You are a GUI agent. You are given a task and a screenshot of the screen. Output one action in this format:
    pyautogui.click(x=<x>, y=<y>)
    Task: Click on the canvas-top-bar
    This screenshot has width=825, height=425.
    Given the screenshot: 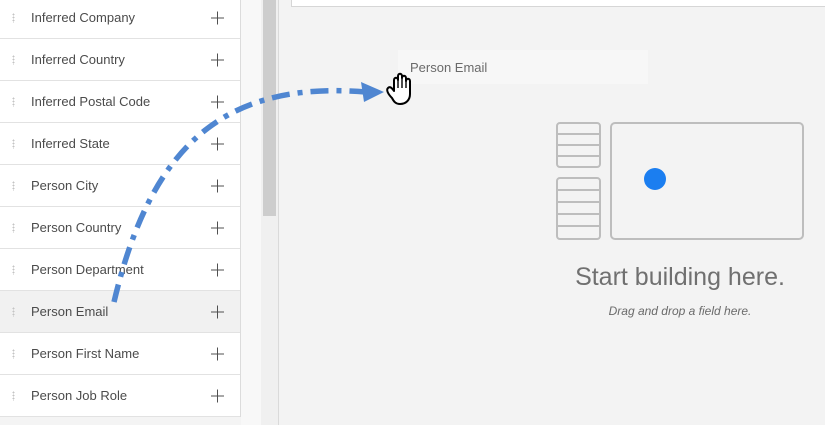 What is the action you would take?
    pyautogui.click(x=558, y=3)
    